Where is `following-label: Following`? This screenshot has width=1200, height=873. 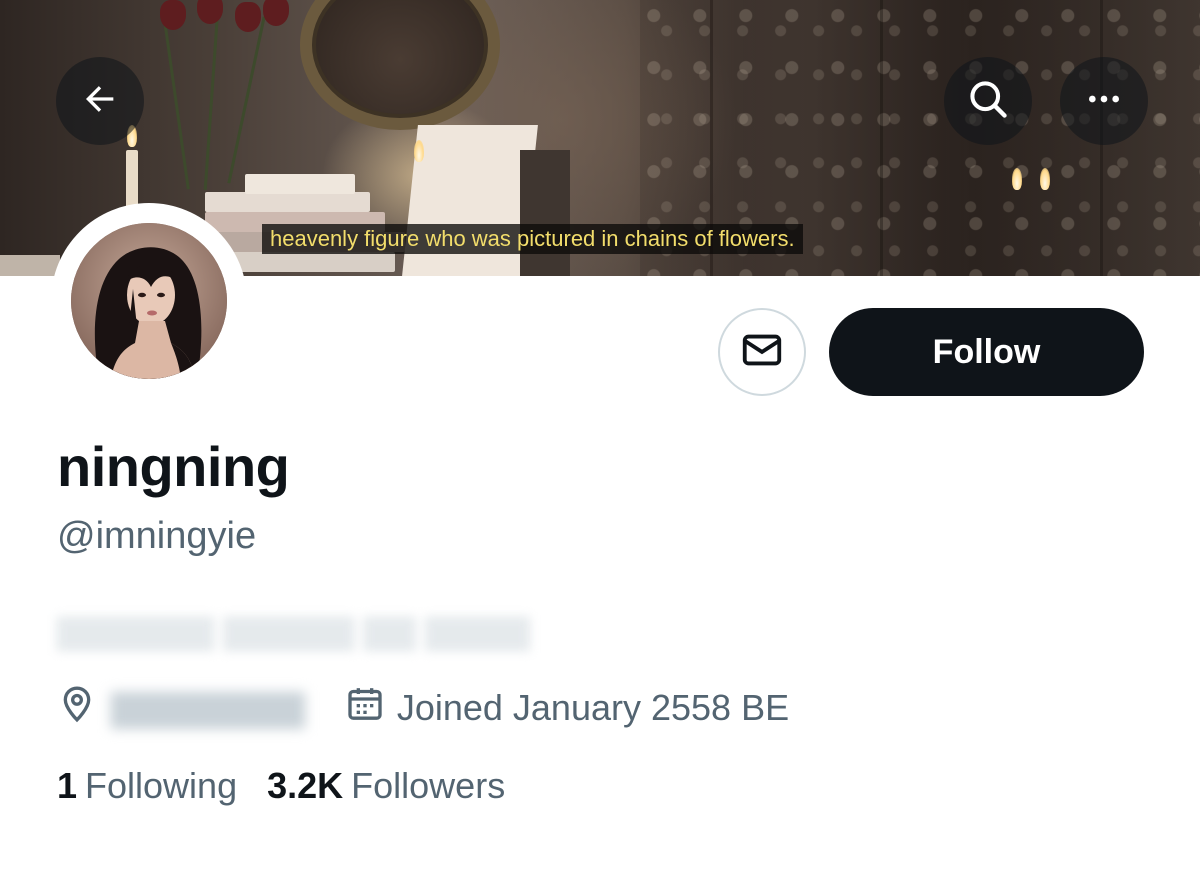 following-label: Following is located at coordinates (161, 785).